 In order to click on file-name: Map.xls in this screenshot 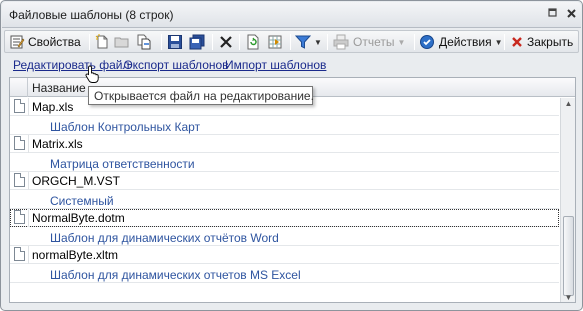, I will do `click(53, 107)`.